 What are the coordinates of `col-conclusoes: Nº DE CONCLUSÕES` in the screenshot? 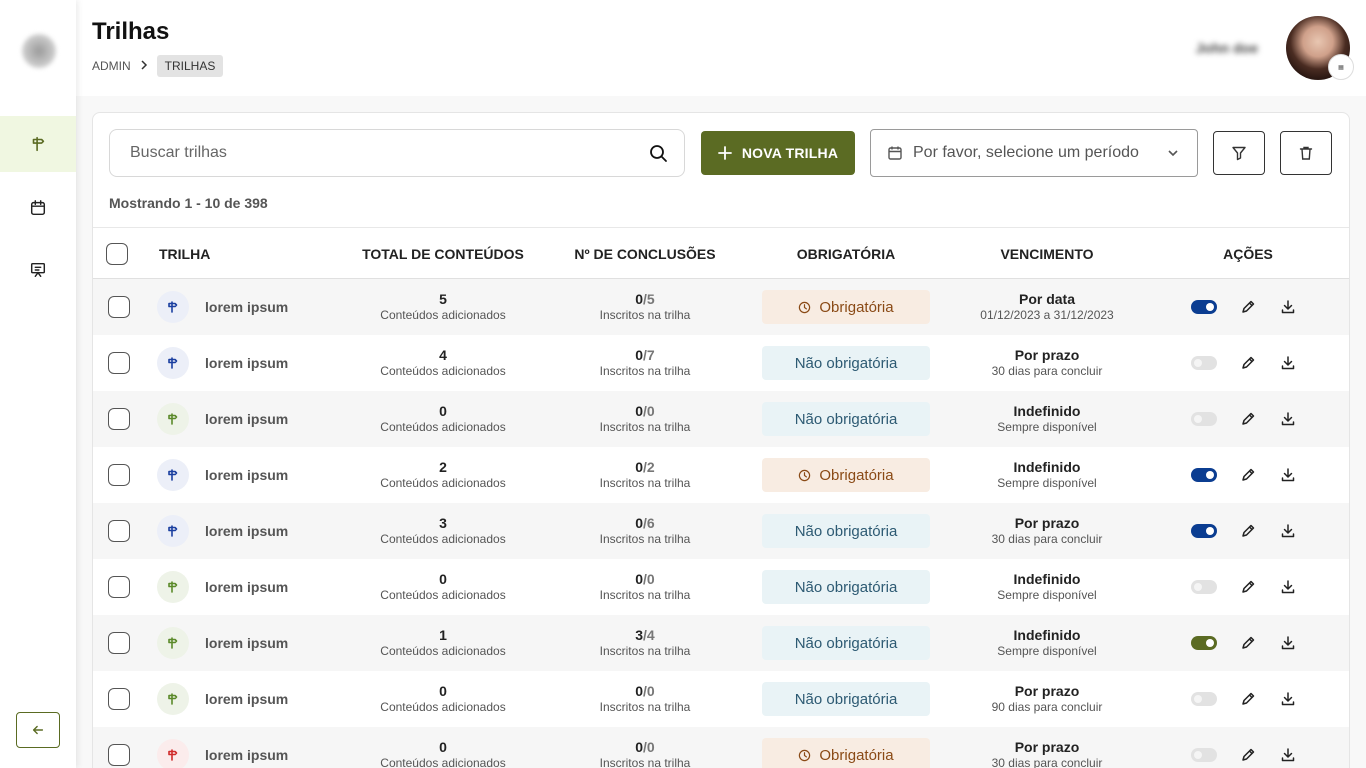 It's located at (645, 254).